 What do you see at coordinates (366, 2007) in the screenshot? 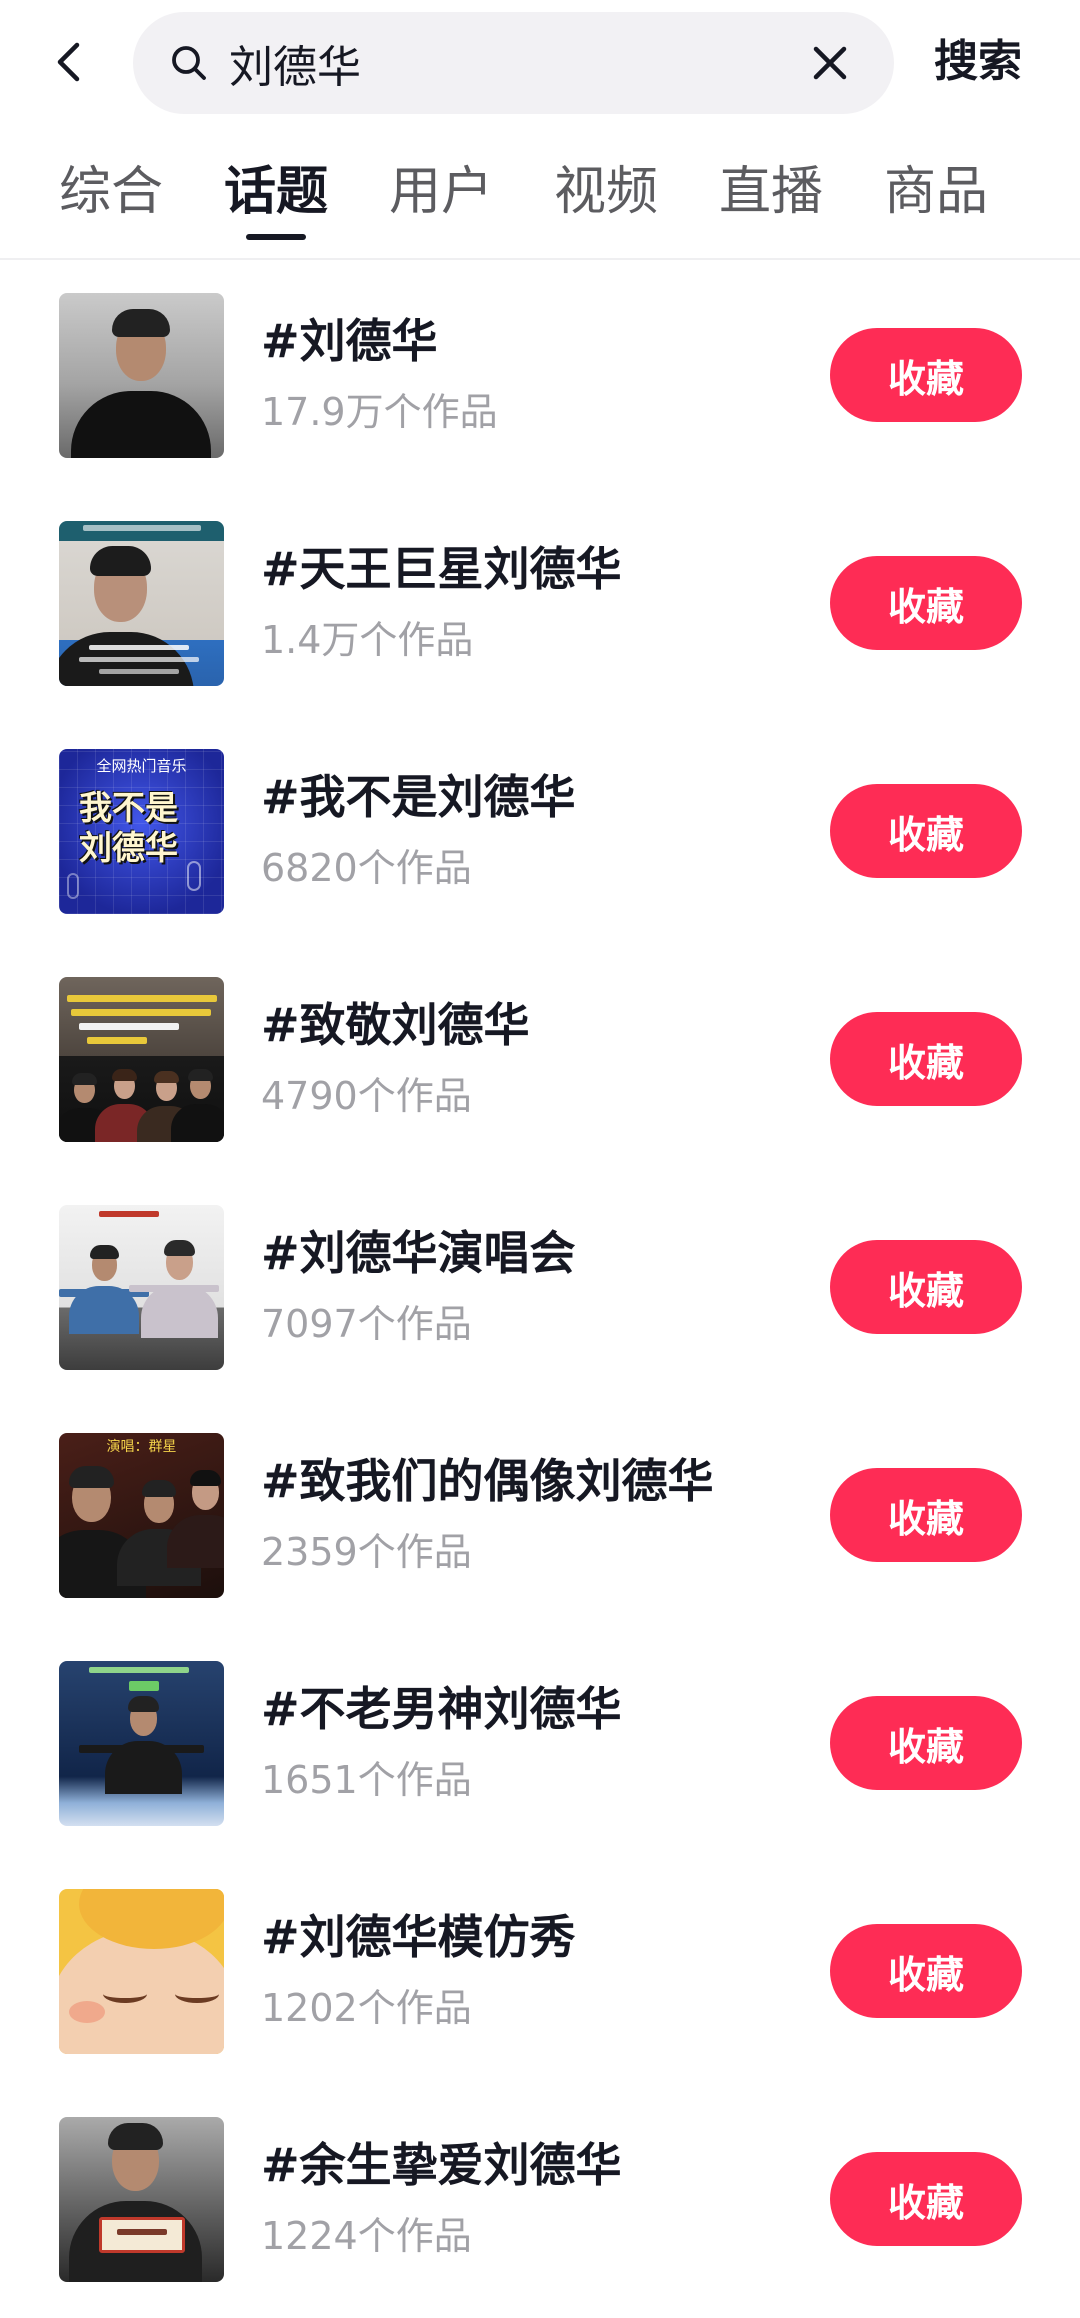
I see `topic-count: 1202个作品` at bounding box center [366, 2007].